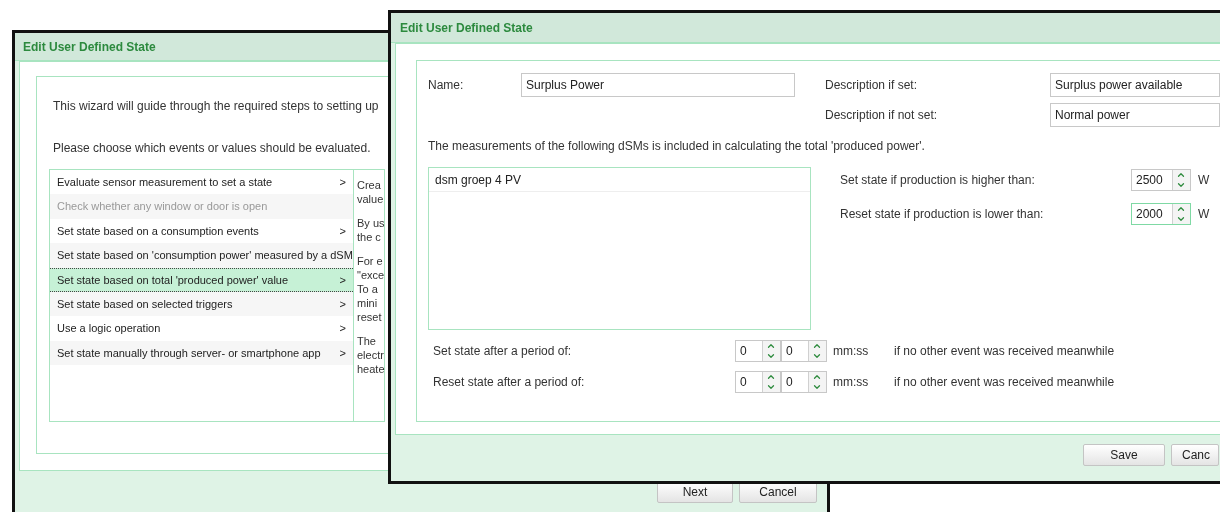 The image size is (1220, 512). What do you see at coordinates (371, 275) in the screenshot?
I see `description-text: "exce` at bounding box center [371, 275].